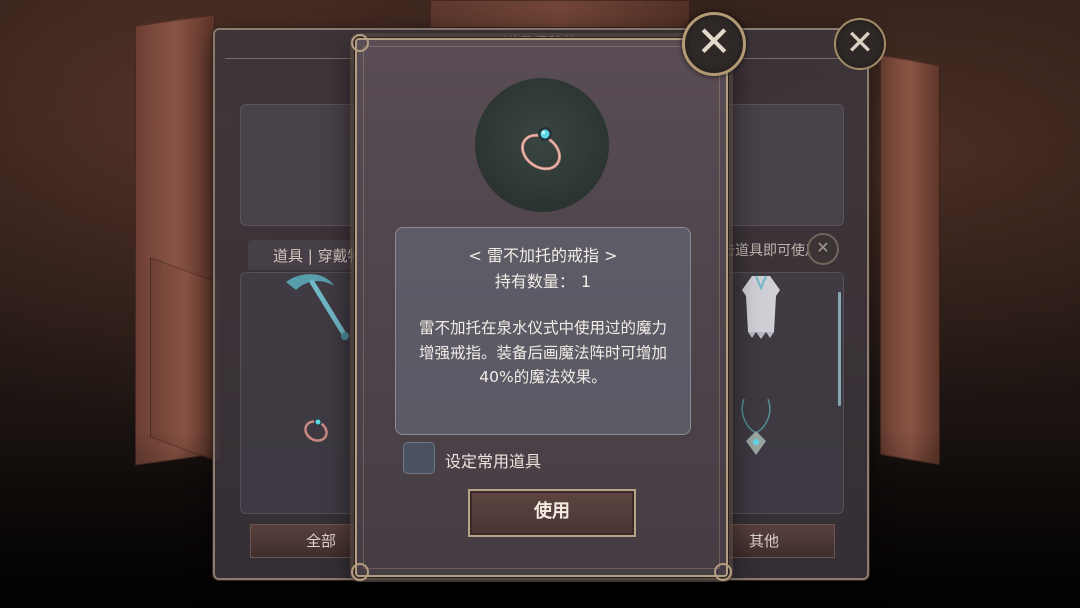 The image size is (1080, 608). Describe the element at coordinates (534, 281) in the screenshot. I see `count-label: 持有数量：` at that location.